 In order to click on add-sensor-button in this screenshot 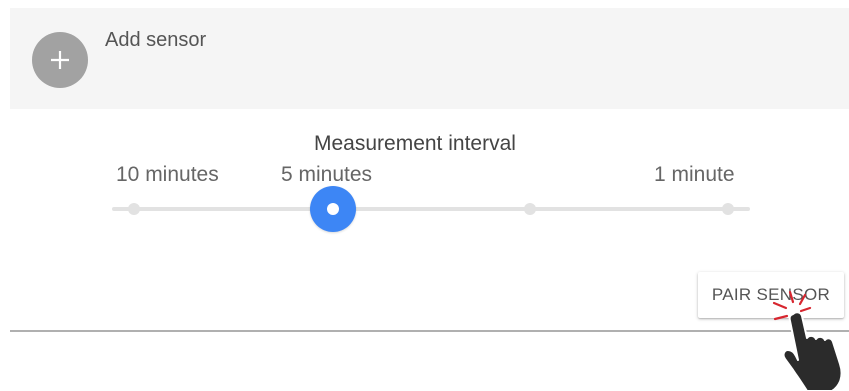, I will do `click(60, 60)`.